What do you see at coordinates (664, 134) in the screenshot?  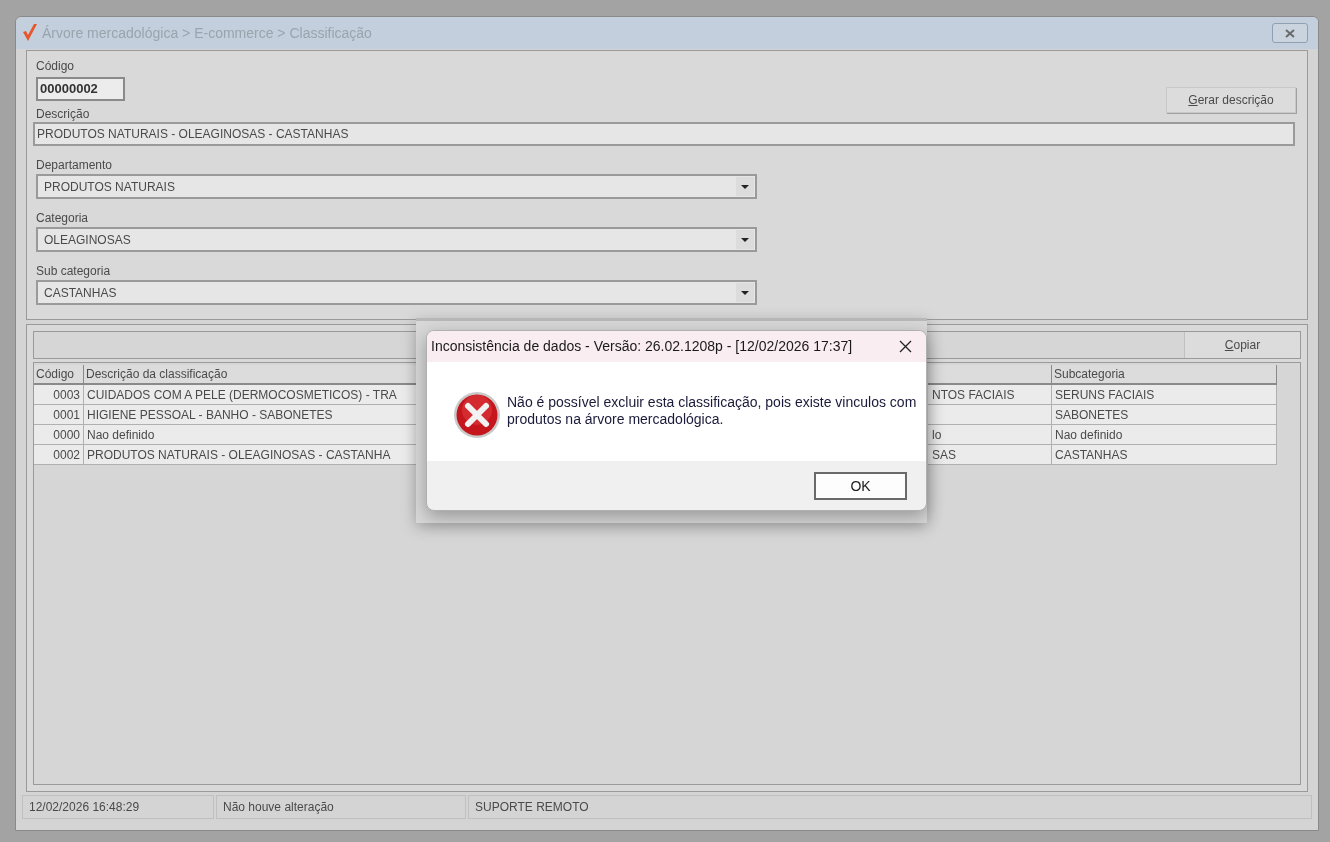 I see `description-field: PRODUTOS NATURAIS - OLEAGINOSAS - CASTANHAS` at bounding box center [664, 134].